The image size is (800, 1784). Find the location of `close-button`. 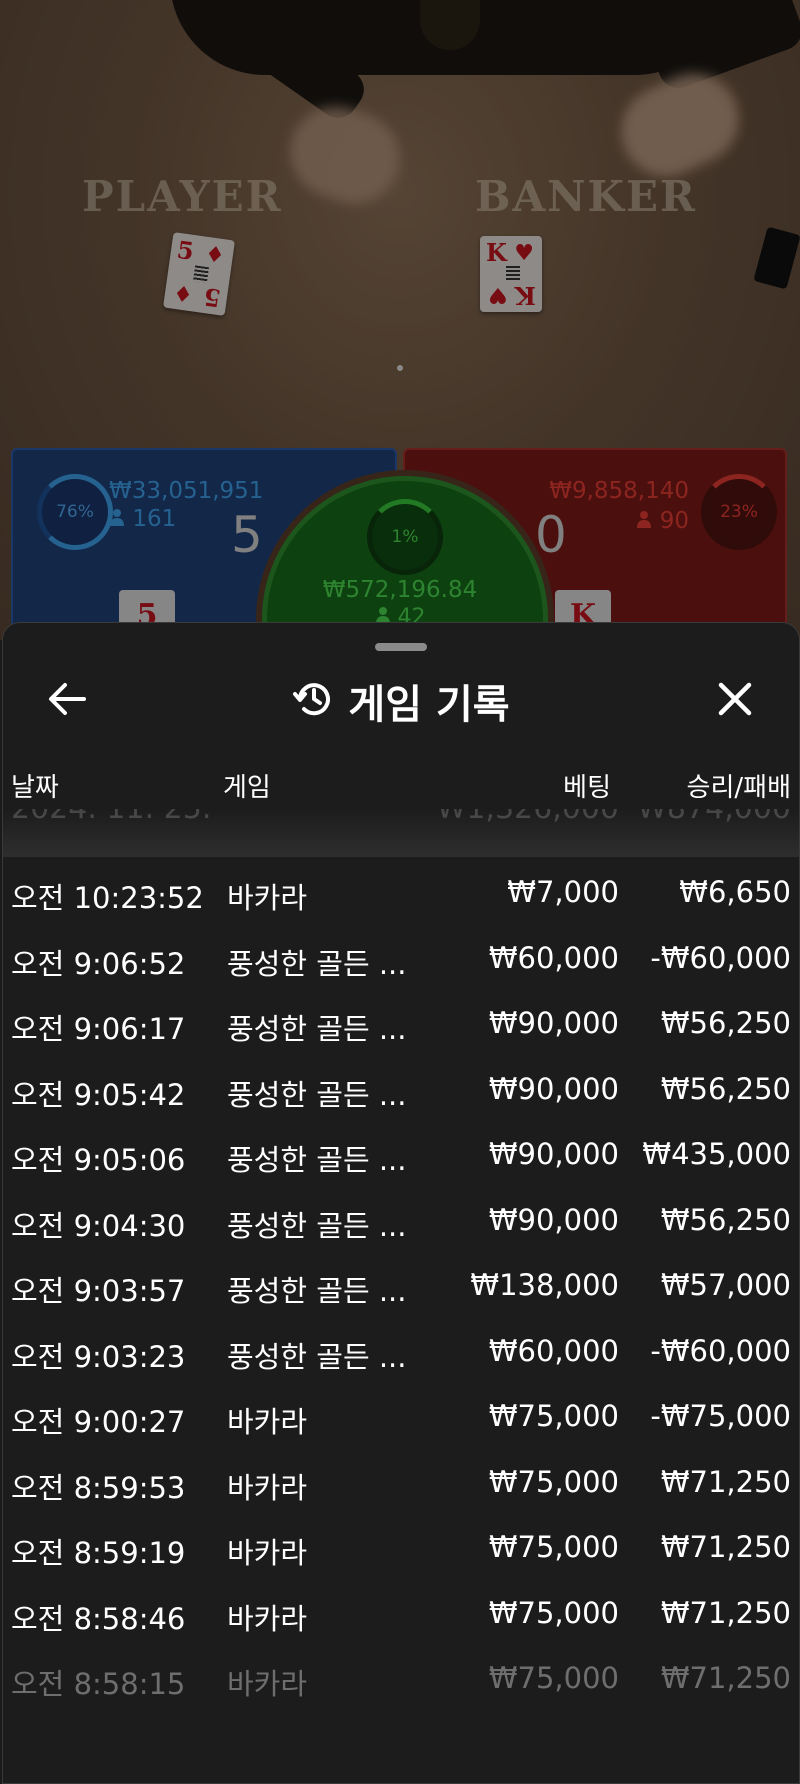

close-button is located at coordinates (735, 701).